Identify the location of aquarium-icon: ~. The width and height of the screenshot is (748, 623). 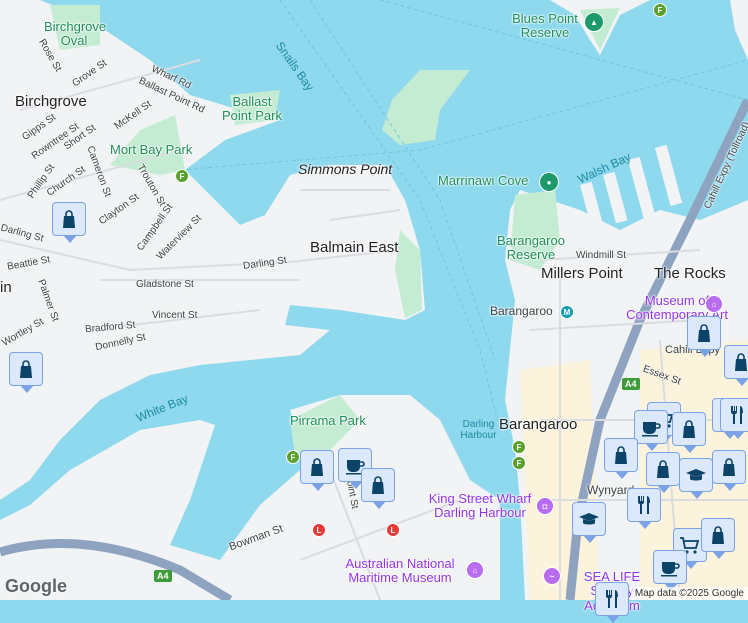
(552, 576).